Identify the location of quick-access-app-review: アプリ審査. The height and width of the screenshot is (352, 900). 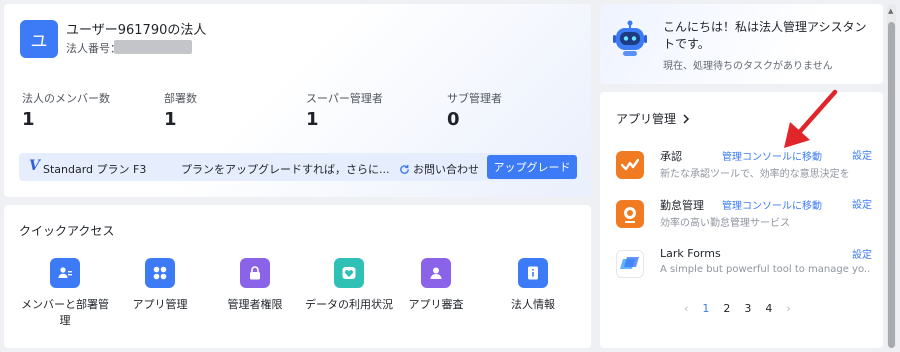
(436, 285).